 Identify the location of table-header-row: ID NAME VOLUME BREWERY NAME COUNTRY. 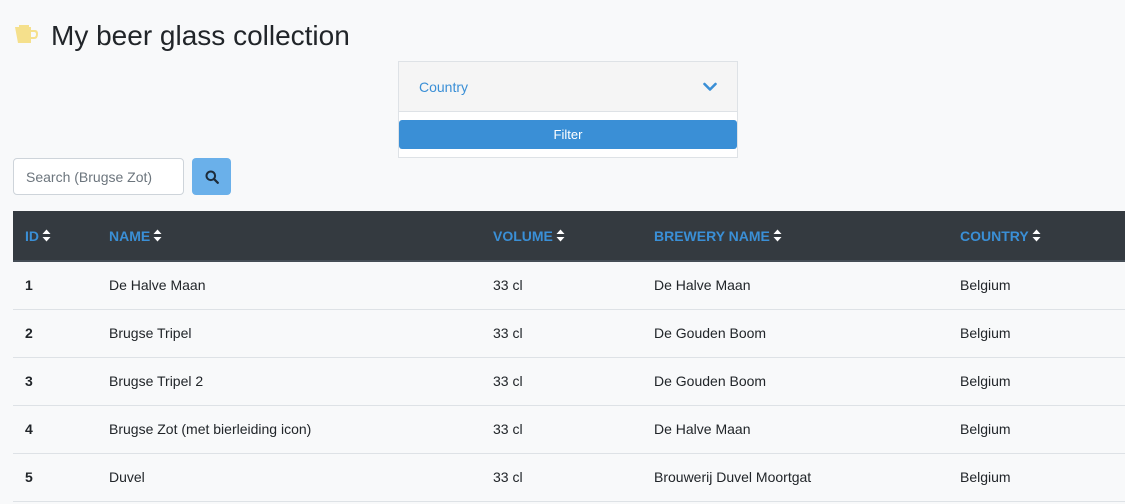
(569, 236).